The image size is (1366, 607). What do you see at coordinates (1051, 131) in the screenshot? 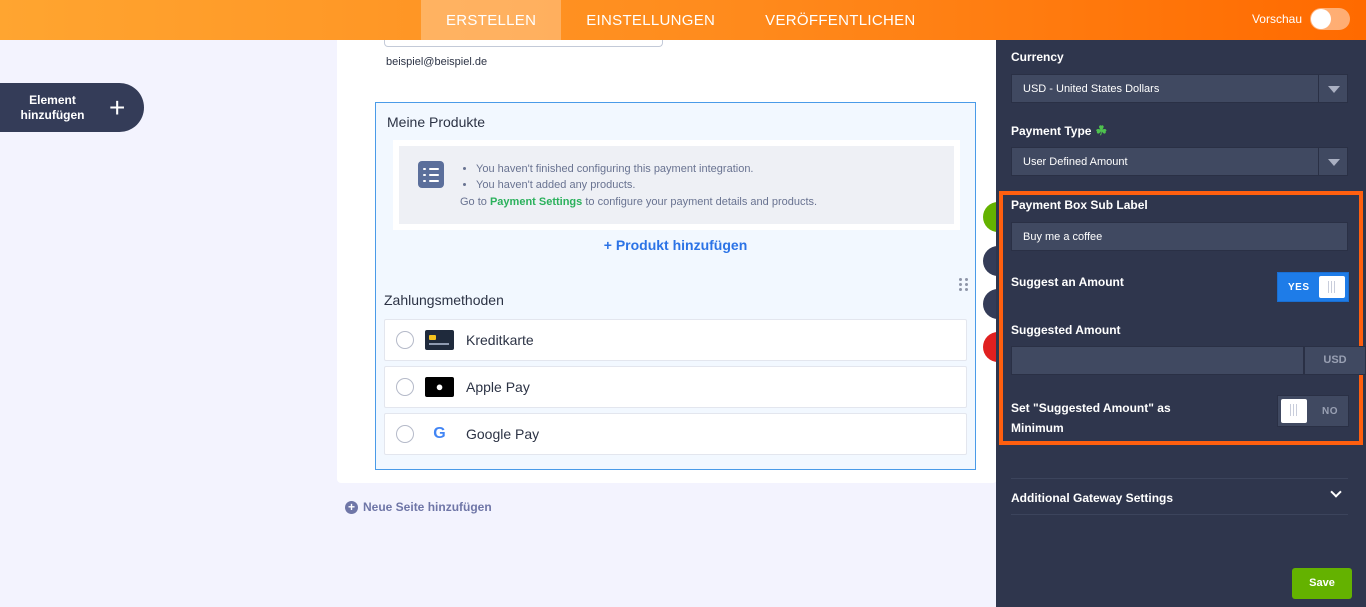
I see `payment-type-label: Payment Type` at bounding box center [1051, 131].